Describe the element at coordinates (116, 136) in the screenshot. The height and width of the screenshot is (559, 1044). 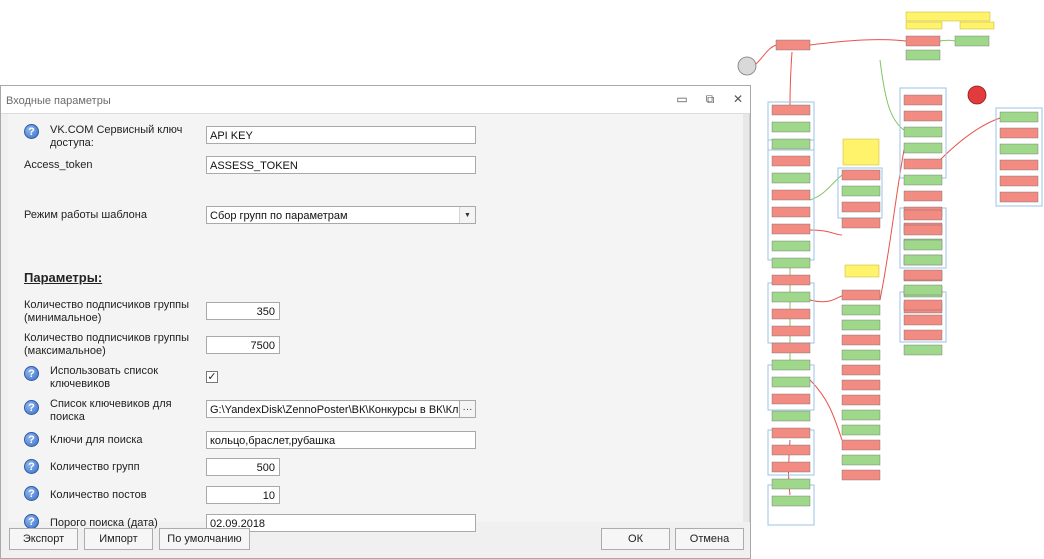
I see `vk-key-label: VK.COM Сервисный ключ доступа:` at that location.